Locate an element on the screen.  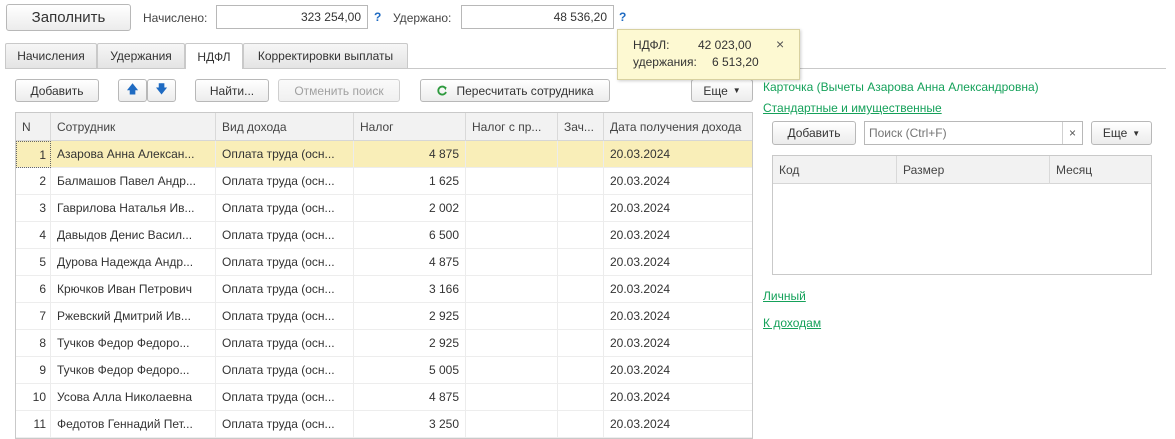
column-header-month: Месяц is located at coordinates (1100, 170).